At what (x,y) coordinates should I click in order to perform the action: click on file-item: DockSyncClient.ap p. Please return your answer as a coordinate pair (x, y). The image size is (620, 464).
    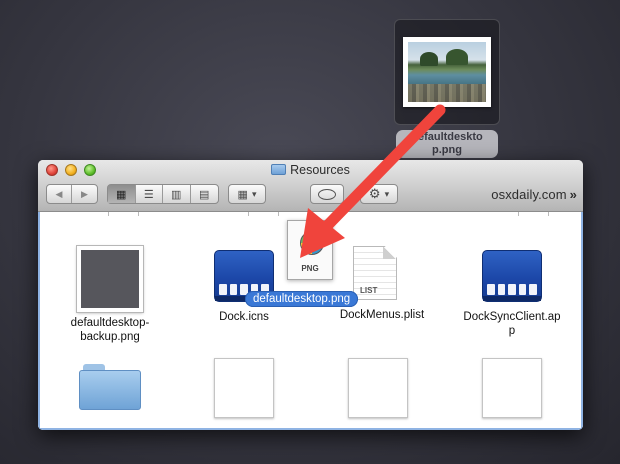
    Looking at the image, I should click on (512, 294).